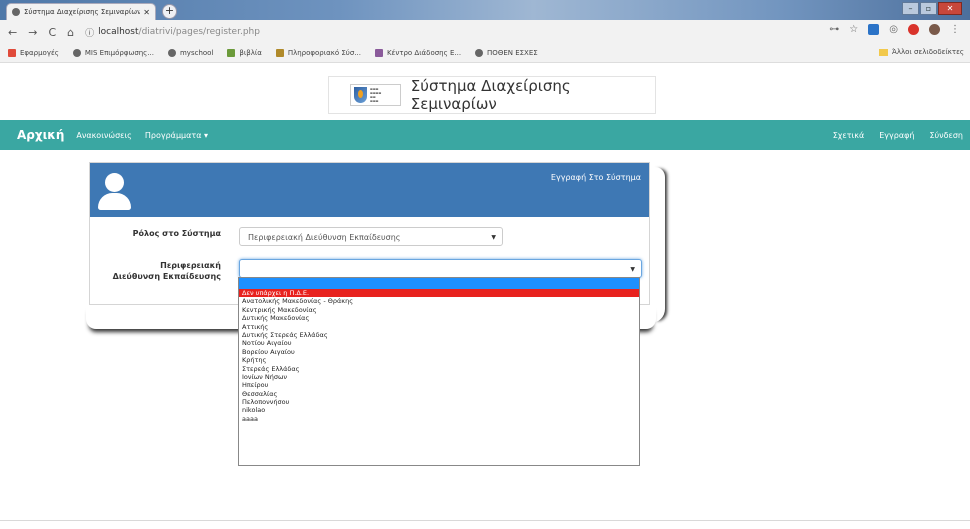  I want to click on role-label: Ρόλος στο Σύστημα, so click(176, 233).